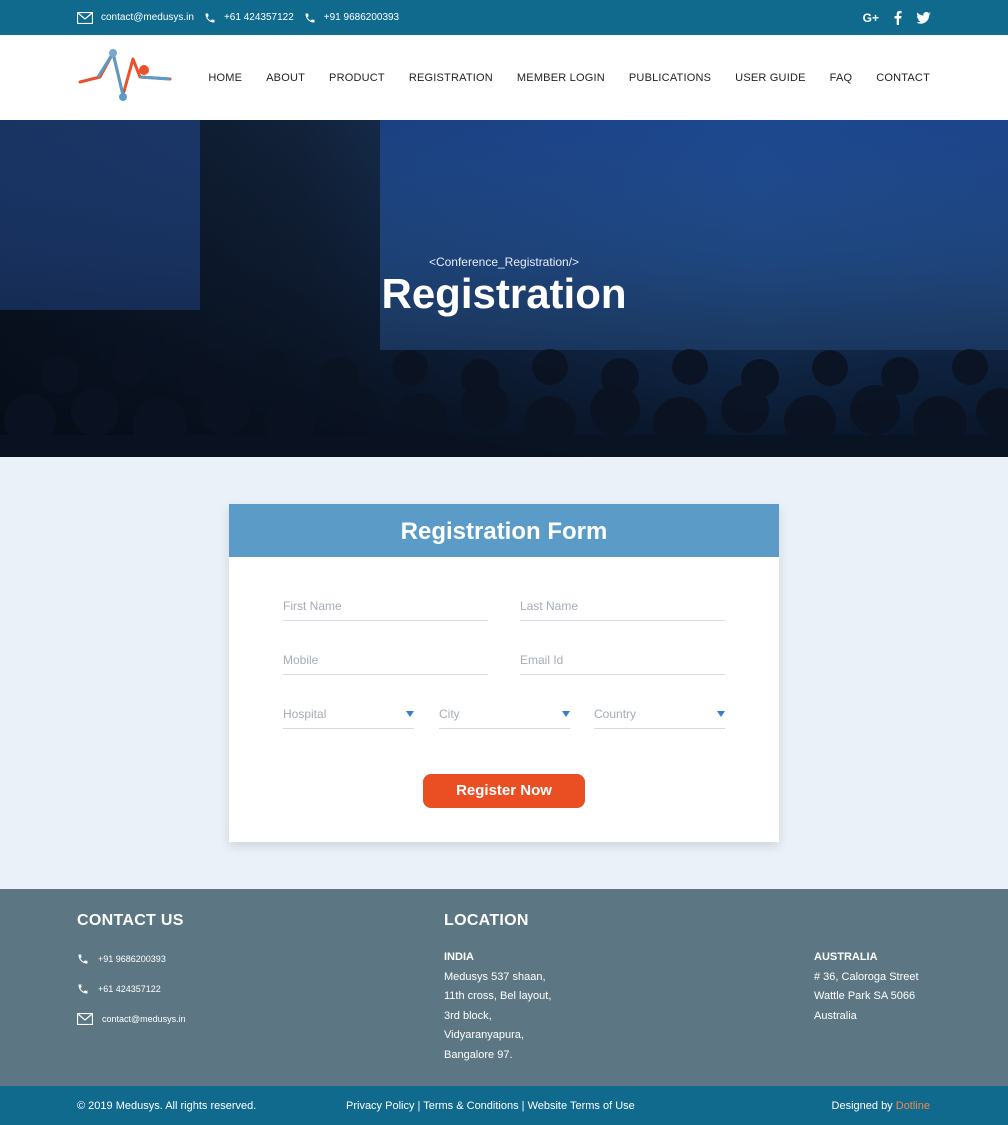 This screenshot has height=1125, width=1008. I want to click on designed-by-label: Designed by, so click(862, 1106).